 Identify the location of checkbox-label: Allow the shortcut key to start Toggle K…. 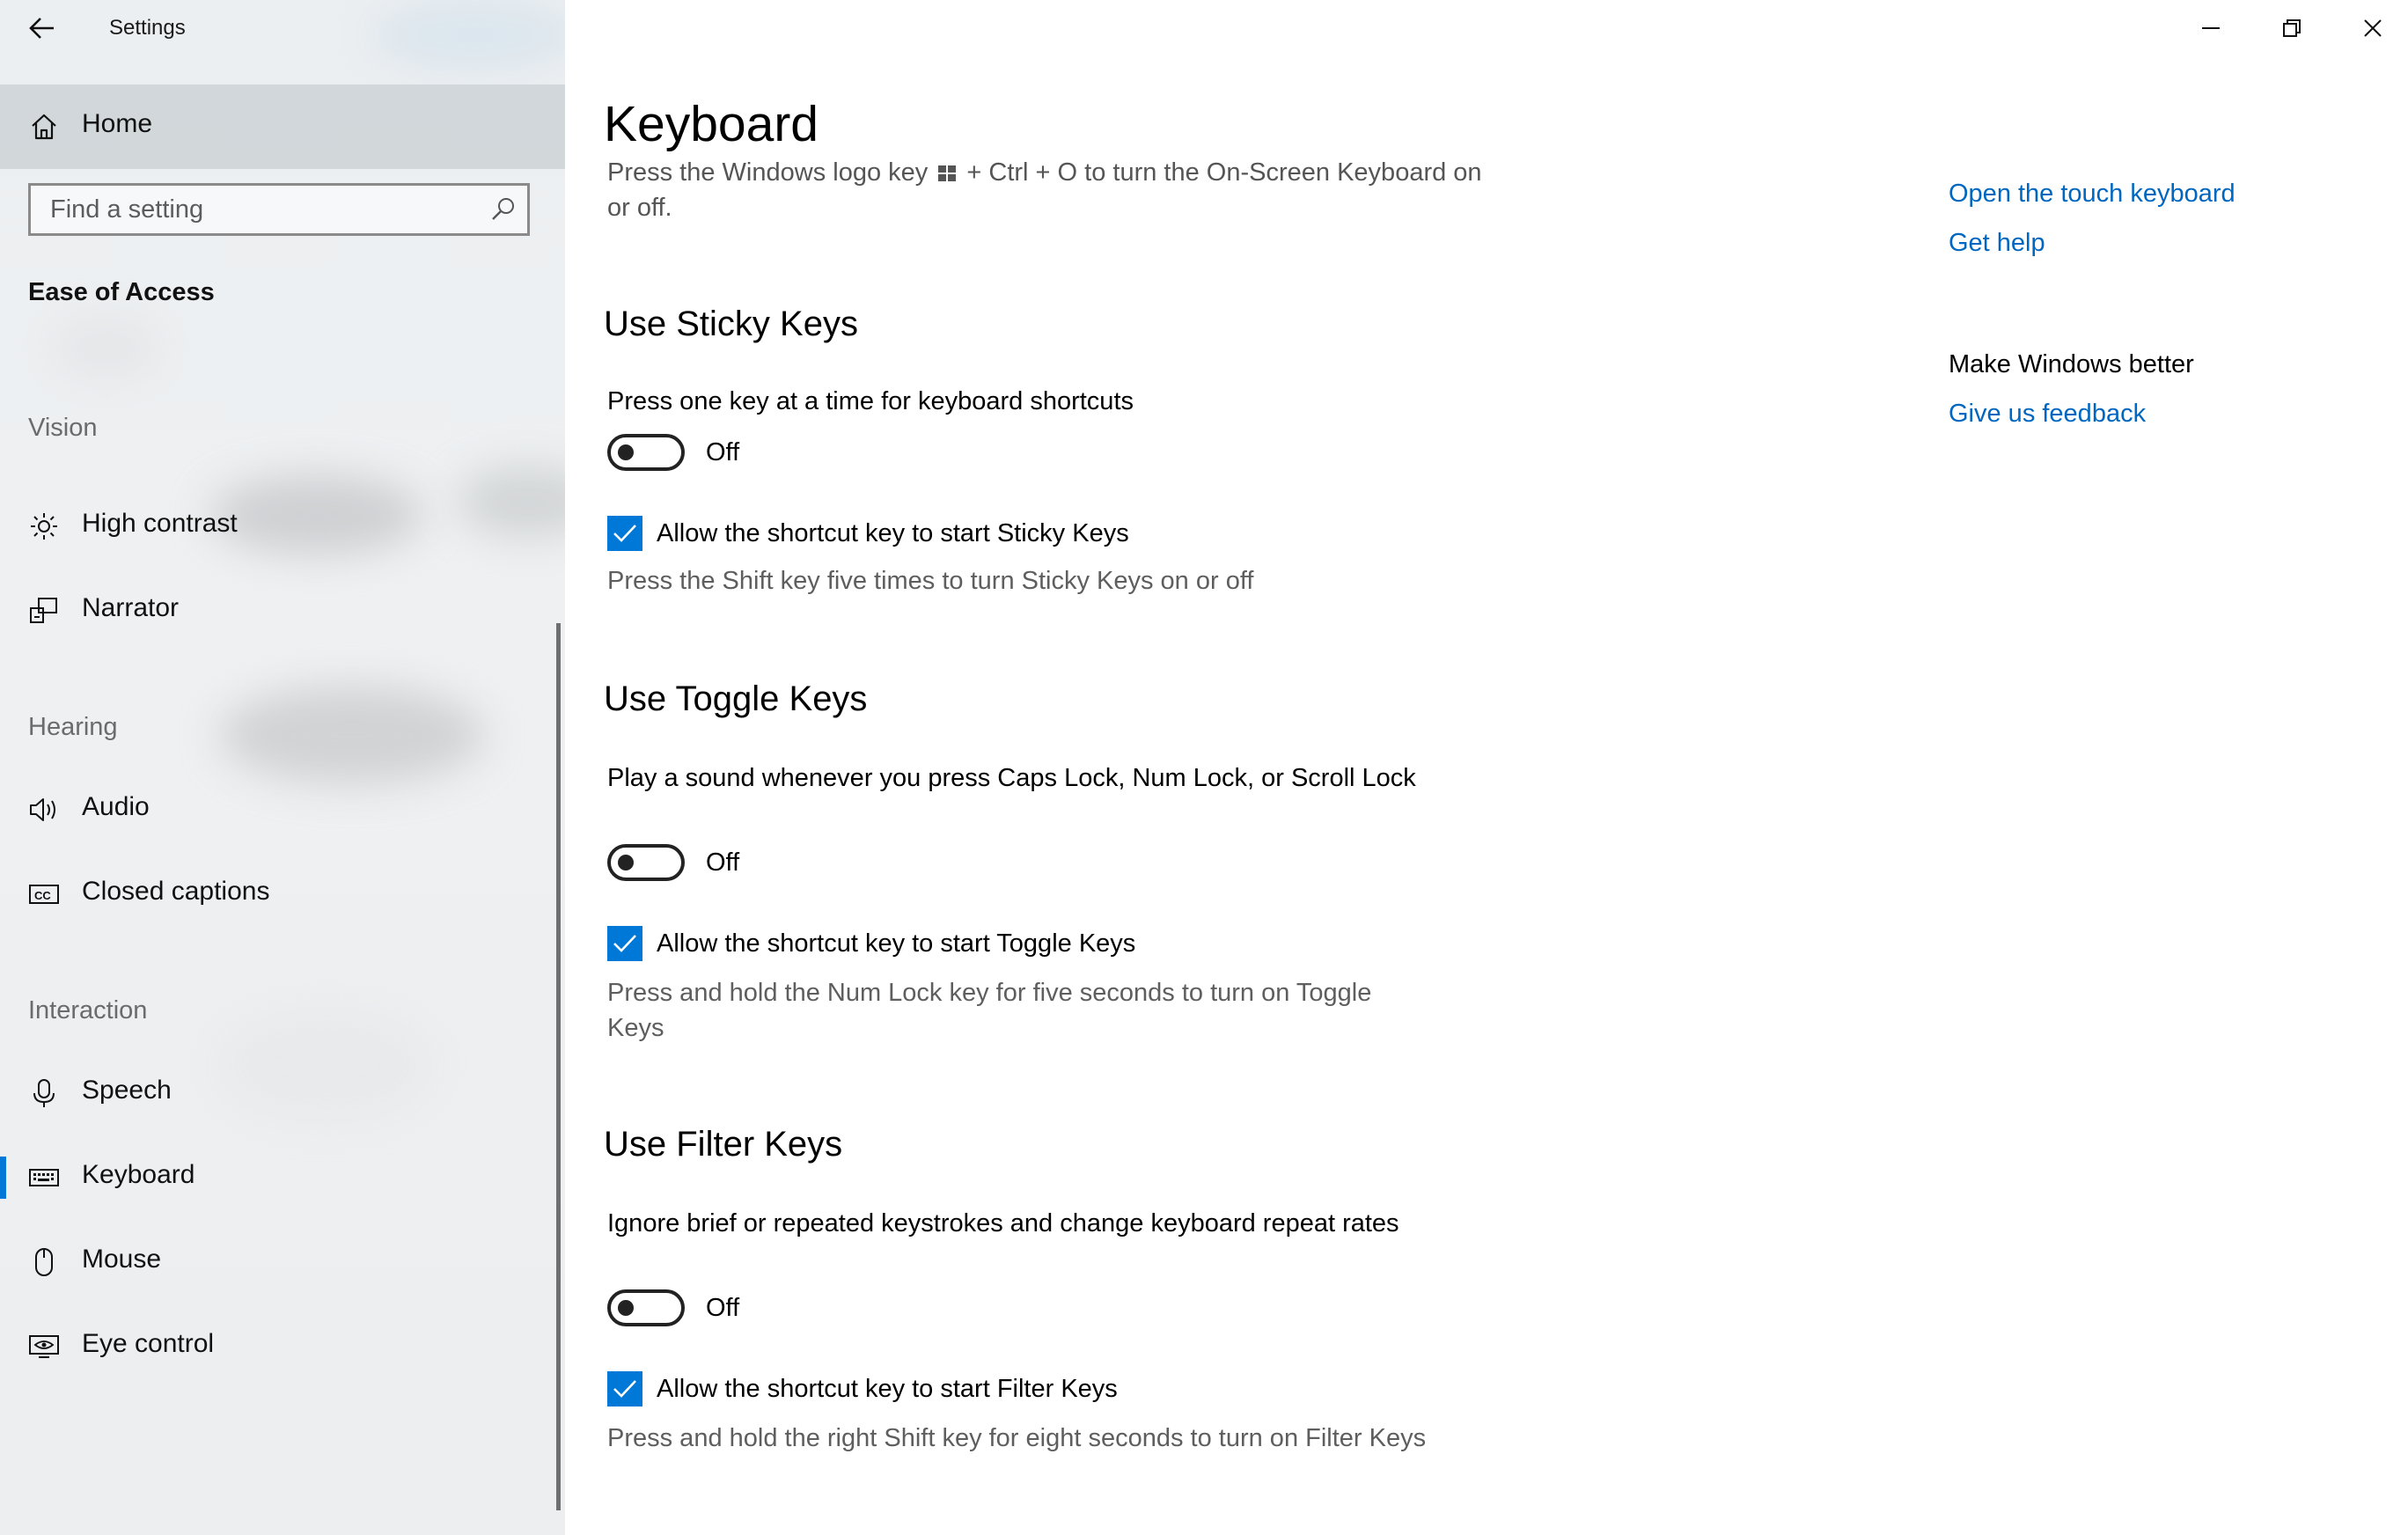
(896, 943).